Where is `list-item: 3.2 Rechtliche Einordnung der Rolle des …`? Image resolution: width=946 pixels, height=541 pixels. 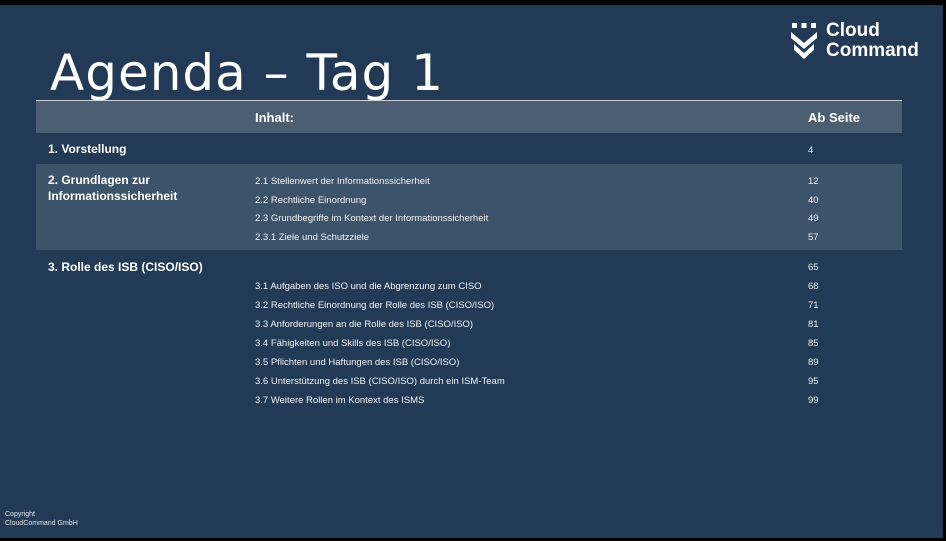 list-item: 3.2 Rechtliche Einordnung der Rolle des … is located at coordinates (375, 305).